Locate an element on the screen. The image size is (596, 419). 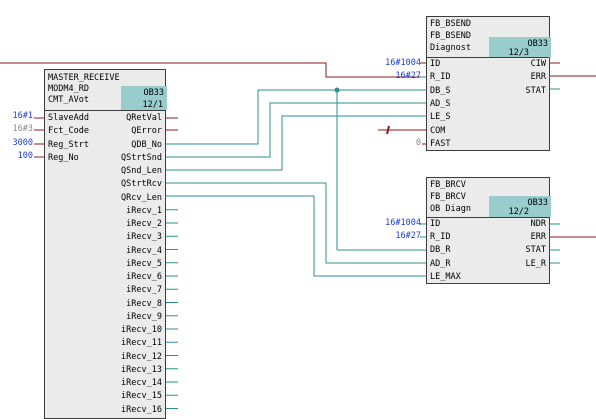
teal-wire-qsnd-len is located at coordinates (296, 143).